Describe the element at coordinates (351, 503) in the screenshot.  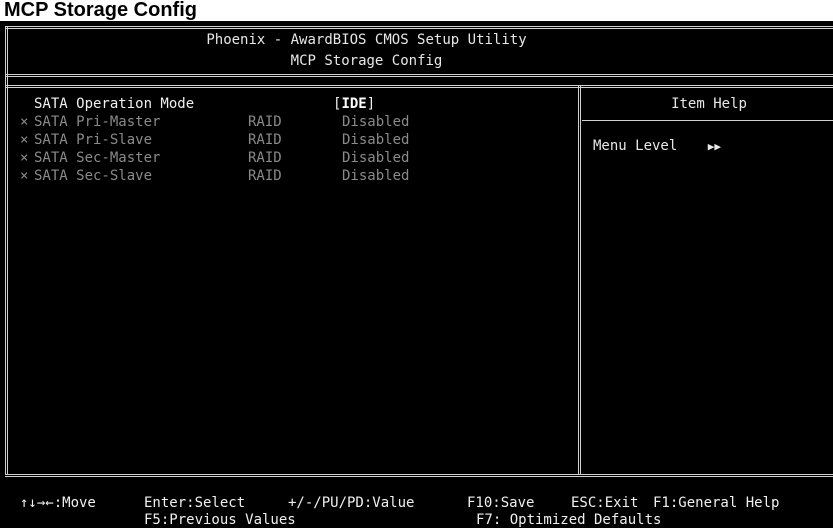
I see `footer-key-value: +/-/PU/PD:Value` at that location.